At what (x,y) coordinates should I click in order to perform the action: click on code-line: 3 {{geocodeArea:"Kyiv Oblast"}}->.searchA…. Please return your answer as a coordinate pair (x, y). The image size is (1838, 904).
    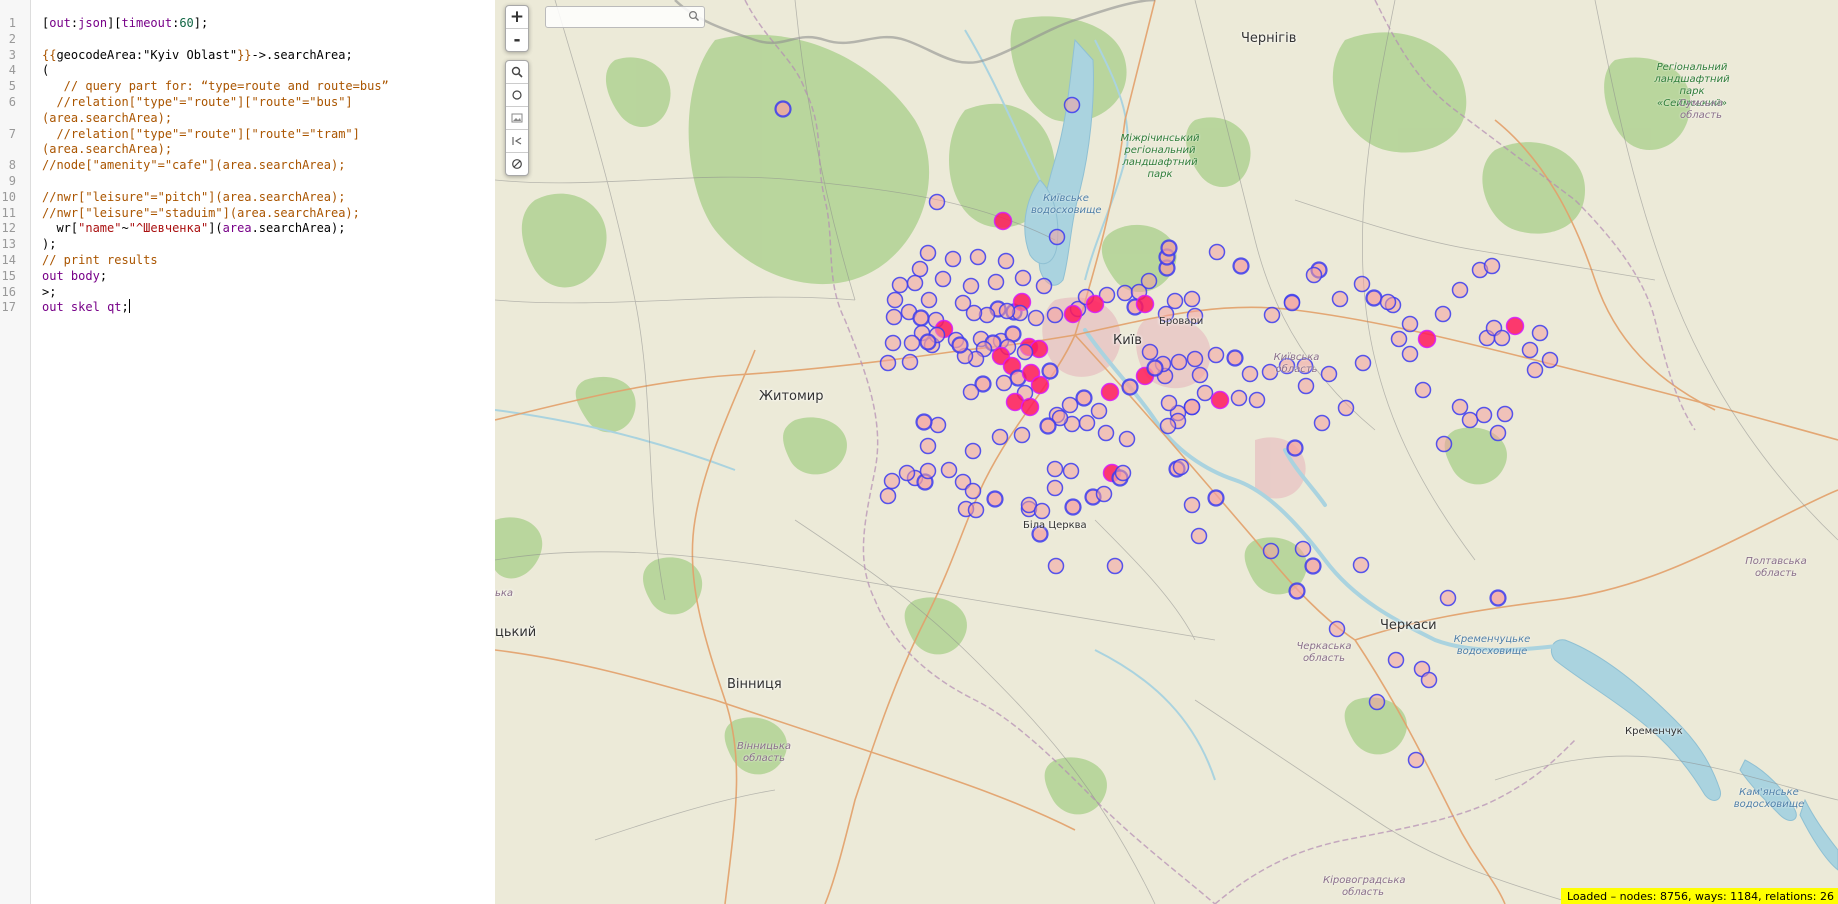
    Looking at the image, I should click on (247, 55).